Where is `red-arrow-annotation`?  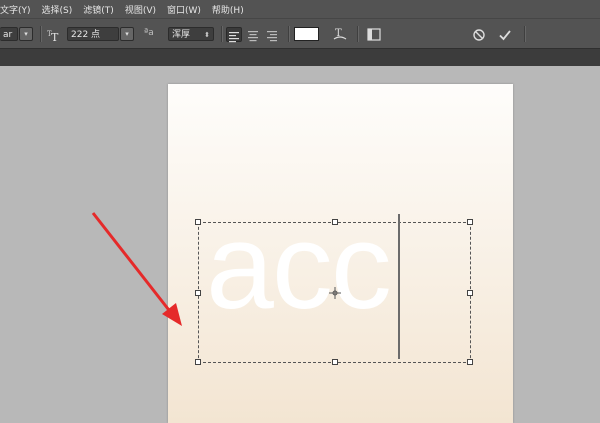
red-arrow-annotation is located at coordinates (136, 269).